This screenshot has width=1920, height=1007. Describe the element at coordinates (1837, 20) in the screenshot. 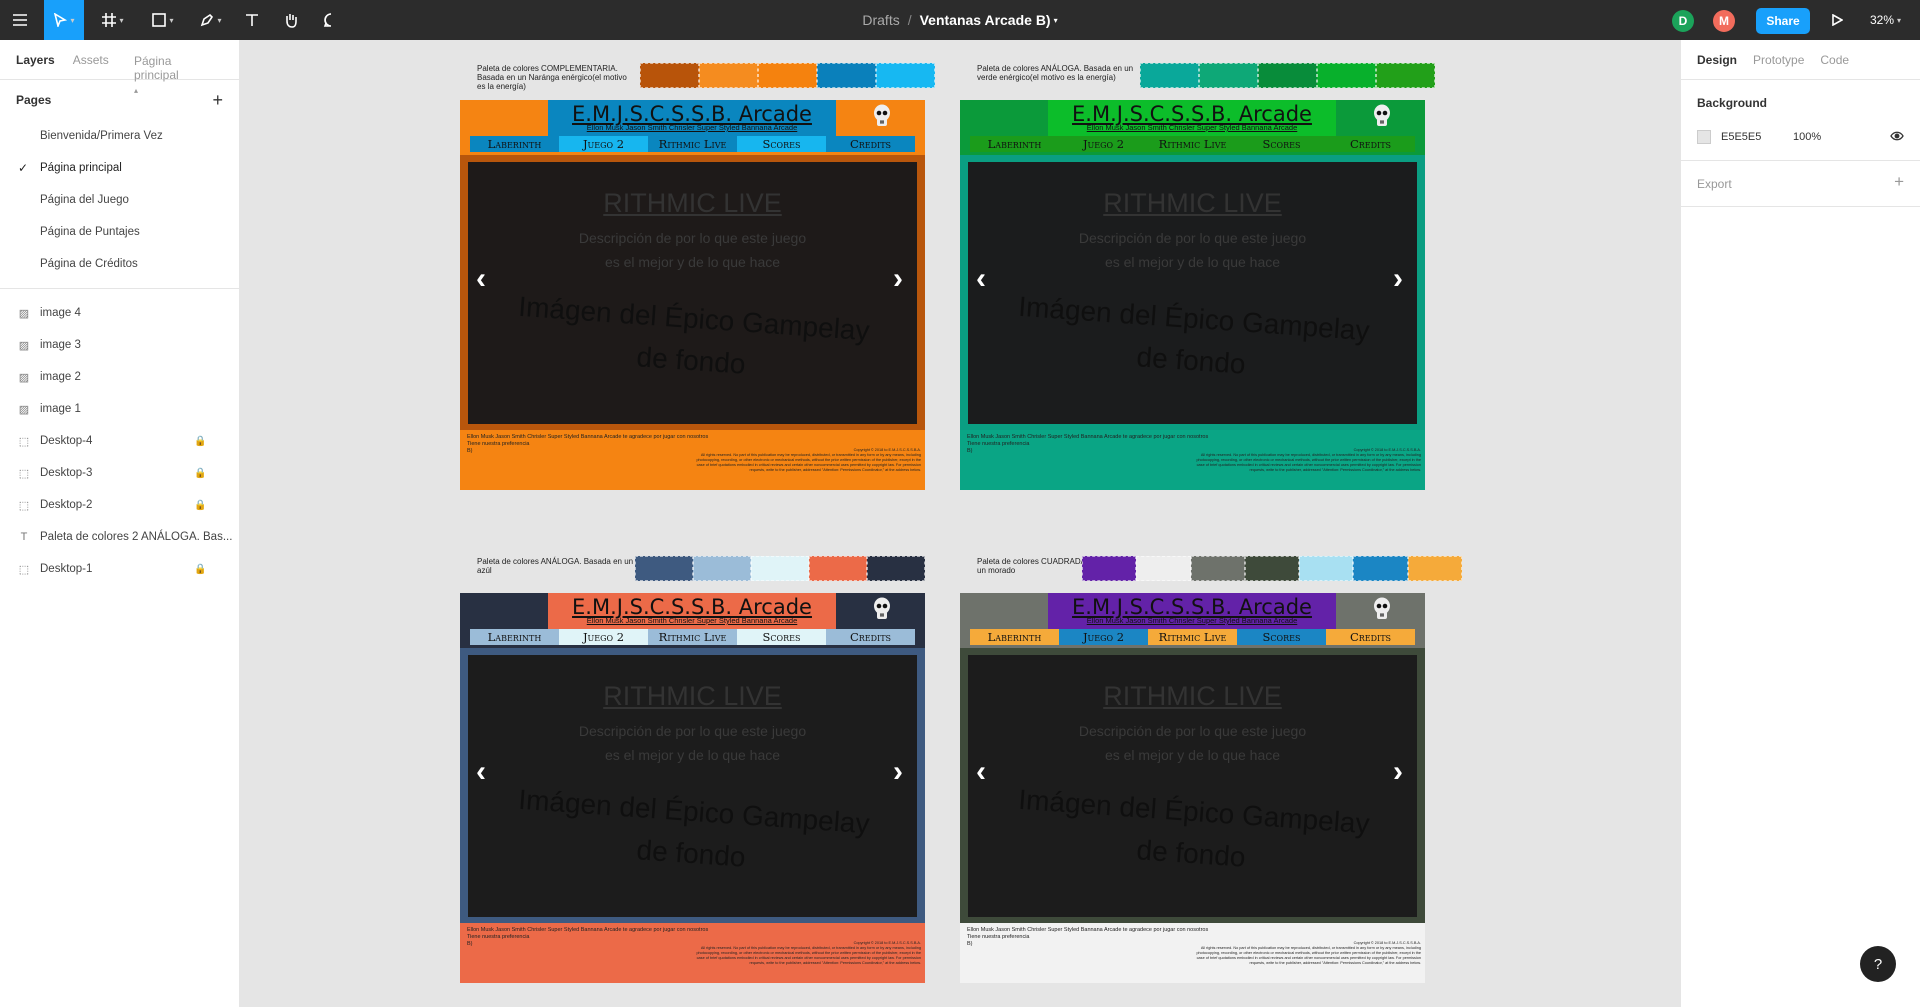

I see `present-button` at that location.